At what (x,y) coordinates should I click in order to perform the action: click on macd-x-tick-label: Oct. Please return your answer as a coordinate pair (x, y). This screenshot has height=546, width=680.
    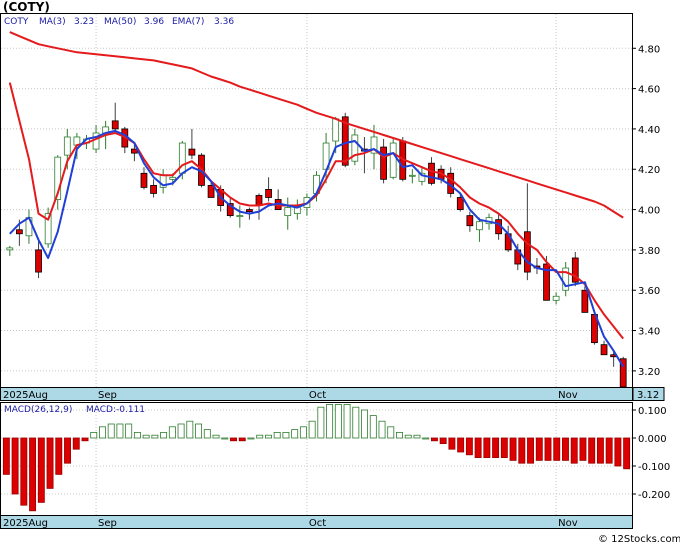
    Looking at the image, I should click on (317, 523).